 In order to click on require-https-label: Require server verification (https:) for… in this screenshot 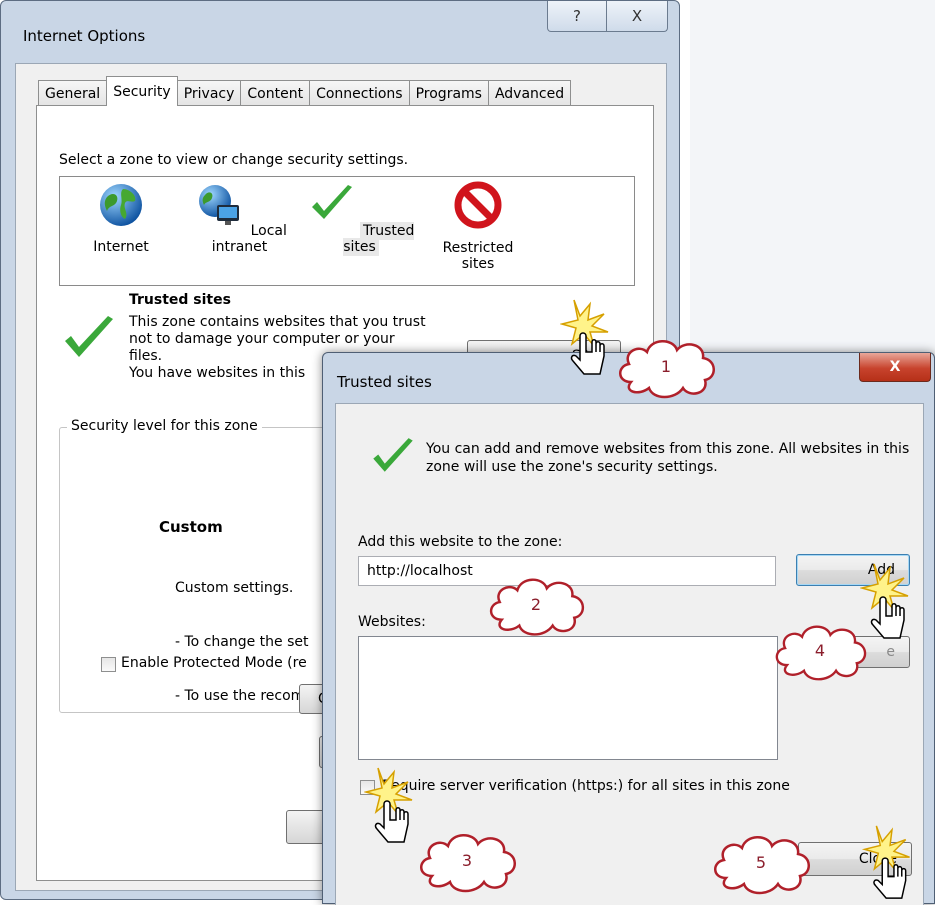, I will do `click(586, 786)`.